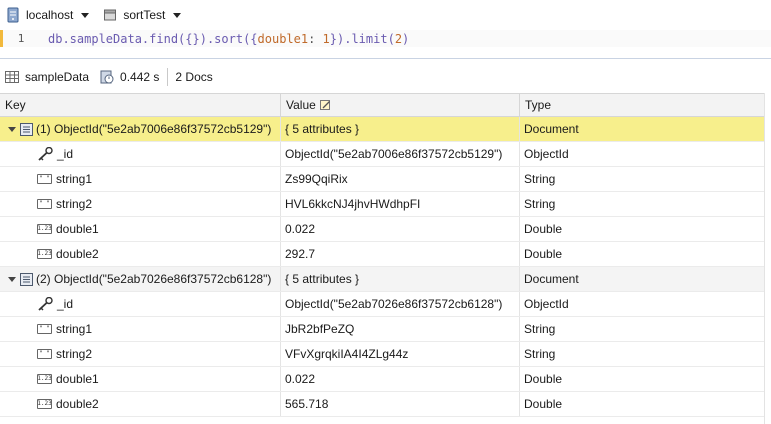 The height and width of the screenshot is (424, 771). Describe the element at coordinates (140, 179) in the screenshot. I see `key-cell: " " string1` at that location.